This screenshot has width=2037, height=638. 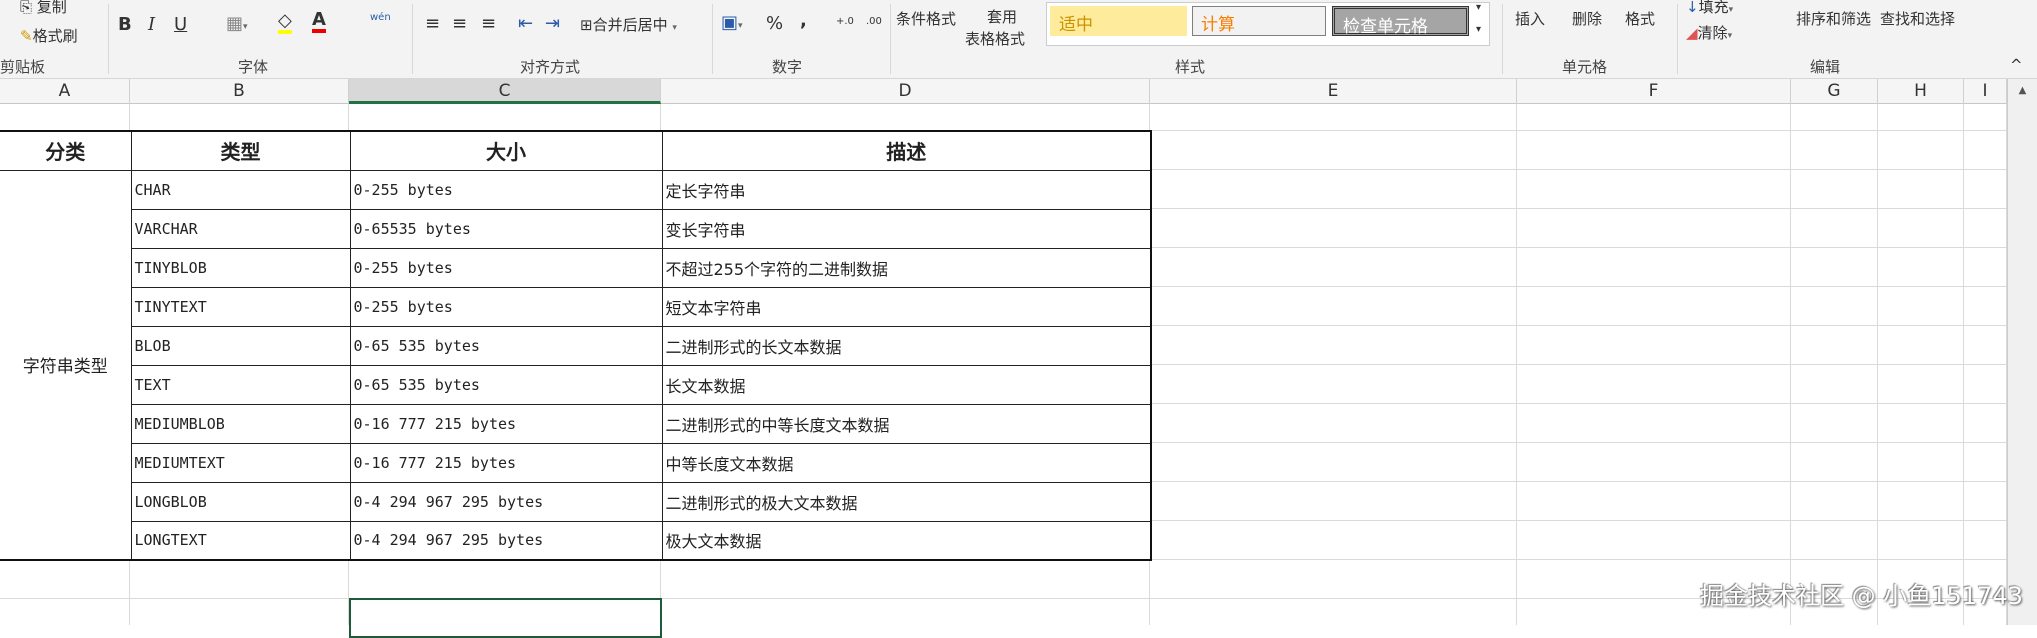 I want to click on copy-icon: ⎘, so click(x=28, y=8).